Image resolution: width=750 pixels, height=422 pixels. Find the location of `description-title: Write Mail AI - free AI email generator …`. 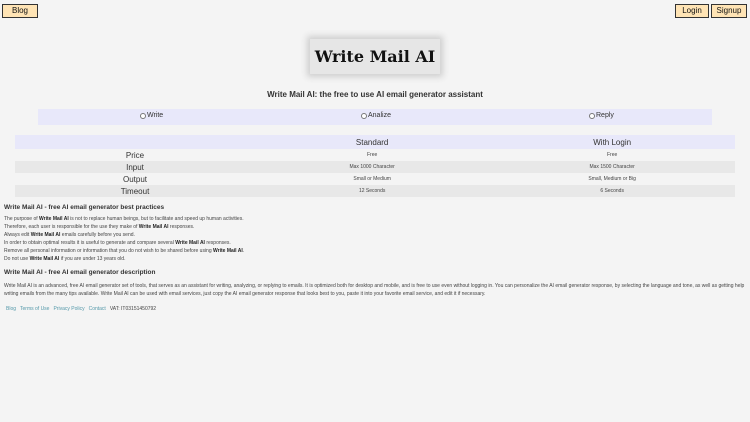

description-title: Write Mail AI - free AI email generator … is located at coordinates (80, 272).